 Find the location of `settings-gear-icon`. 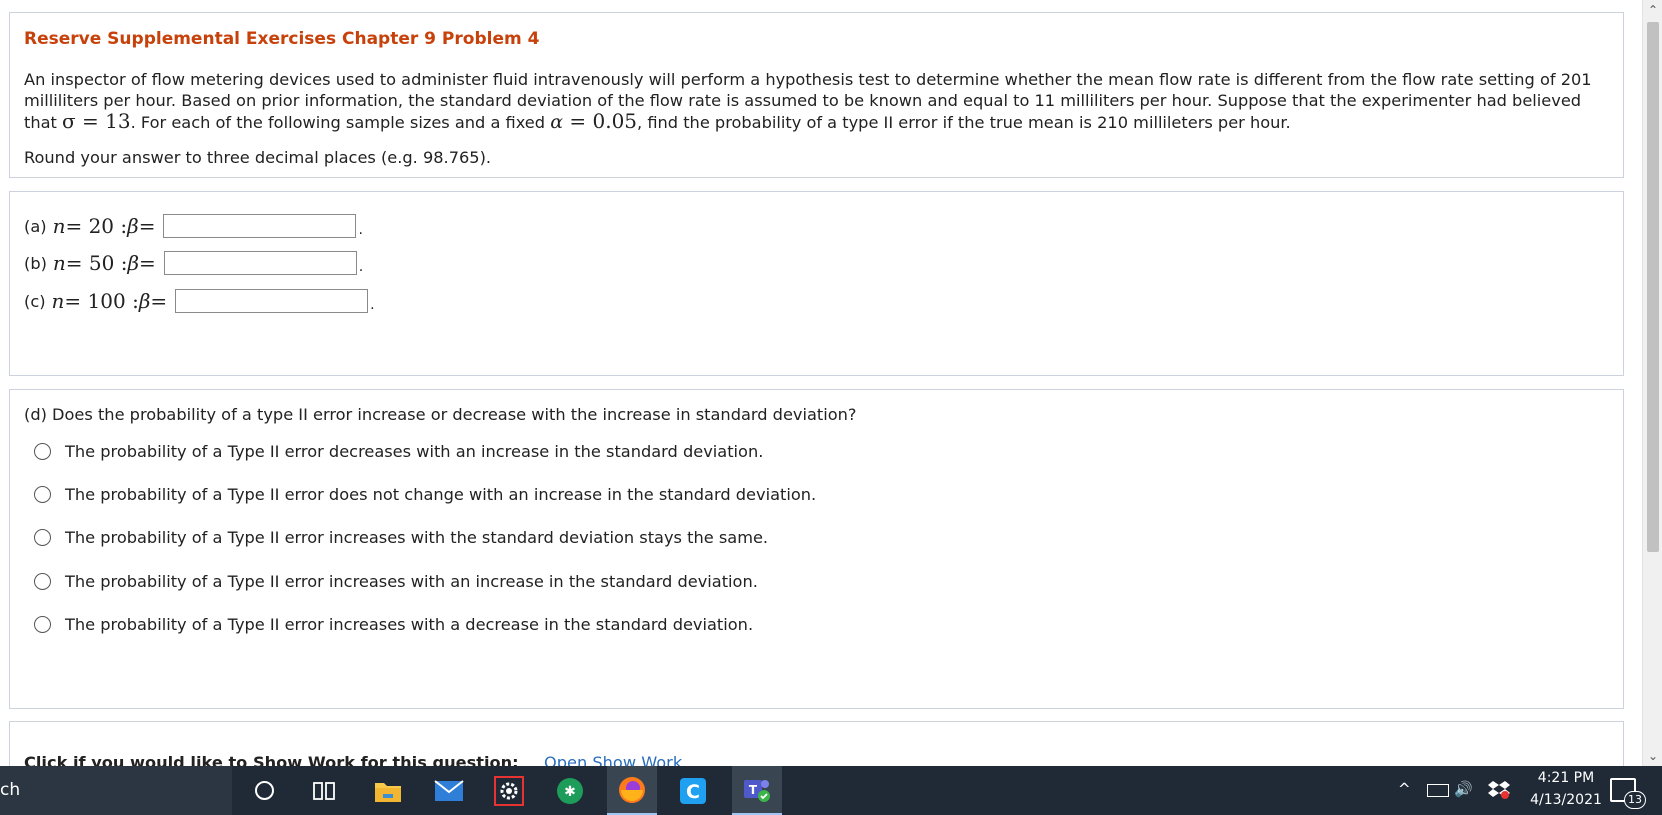

settings-gear-icon is located at coordinates (509, 790).